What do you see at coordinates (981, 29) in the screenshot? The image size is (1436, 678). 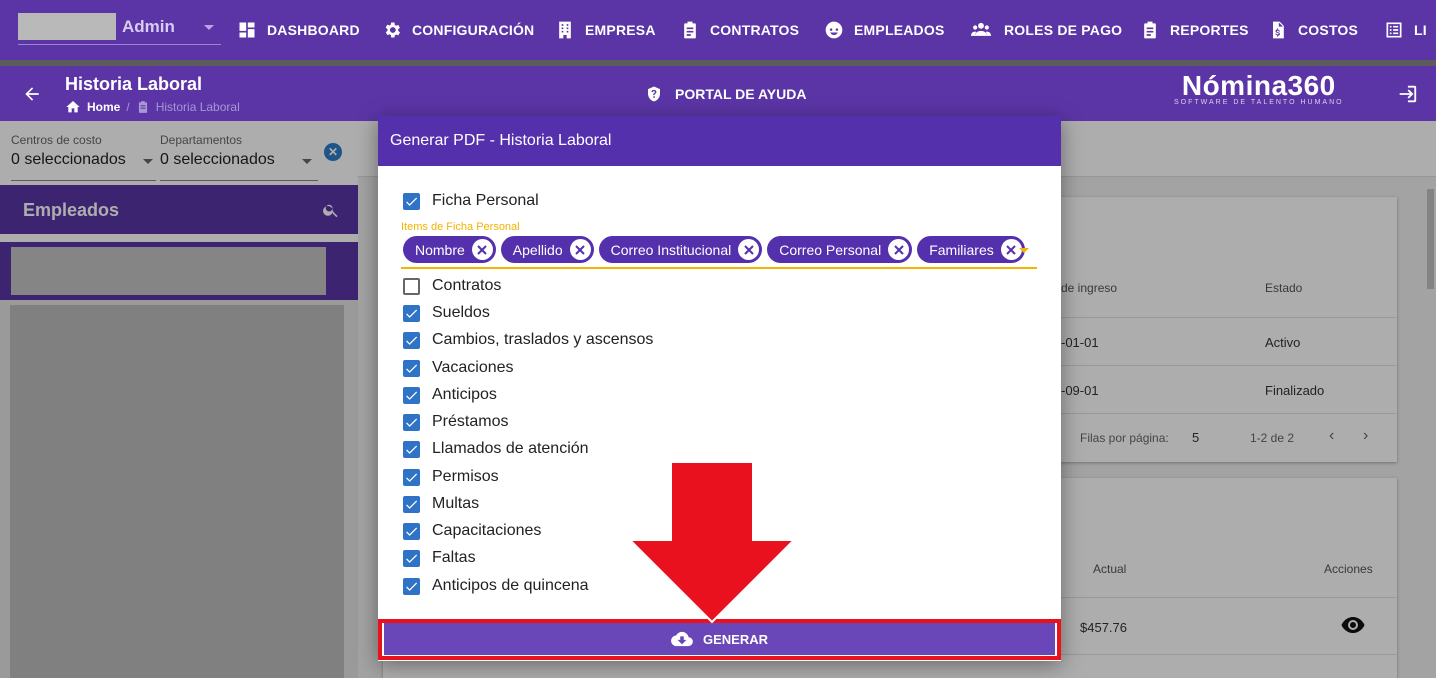 I see `group-icon` at bounding box center [981, 29].